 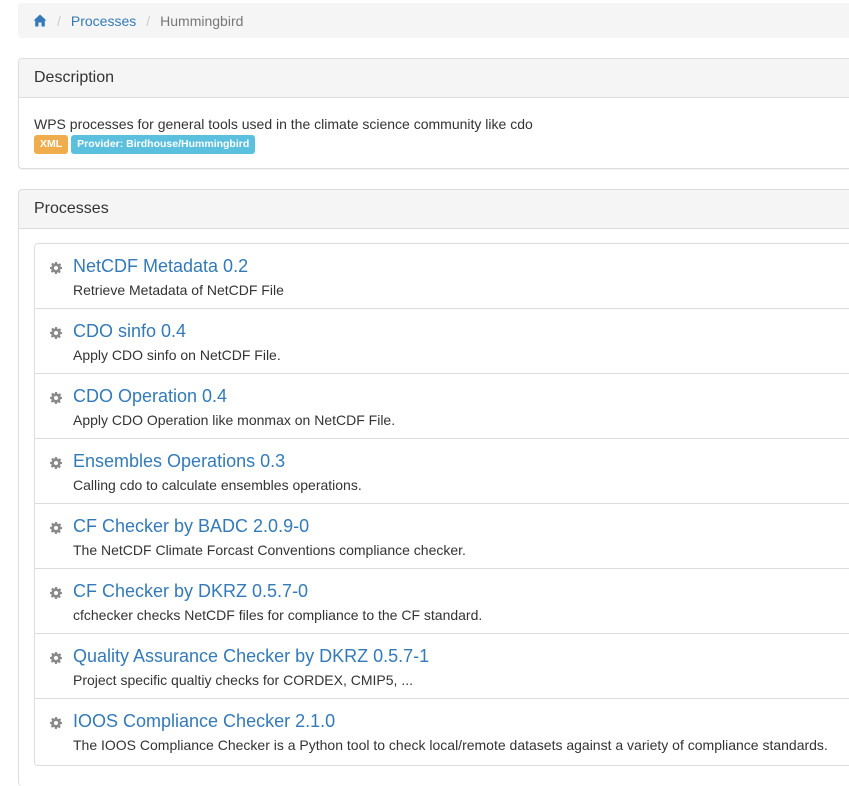 What do you see at coordinates (178, 290) in the screenshot?
I see `process-abstract: Retrieve Metadata of NetCDF File` at bounding box center [178, 290].